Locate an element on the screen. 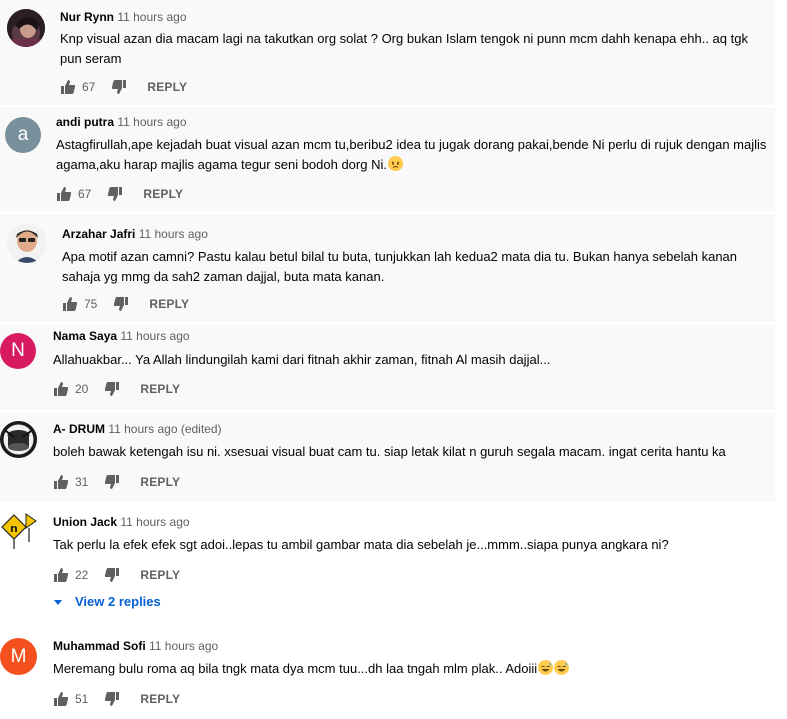 Image resolution: width=787 pixels, height=719 pixels. svg-text: n is located at coordinates (14, 528).